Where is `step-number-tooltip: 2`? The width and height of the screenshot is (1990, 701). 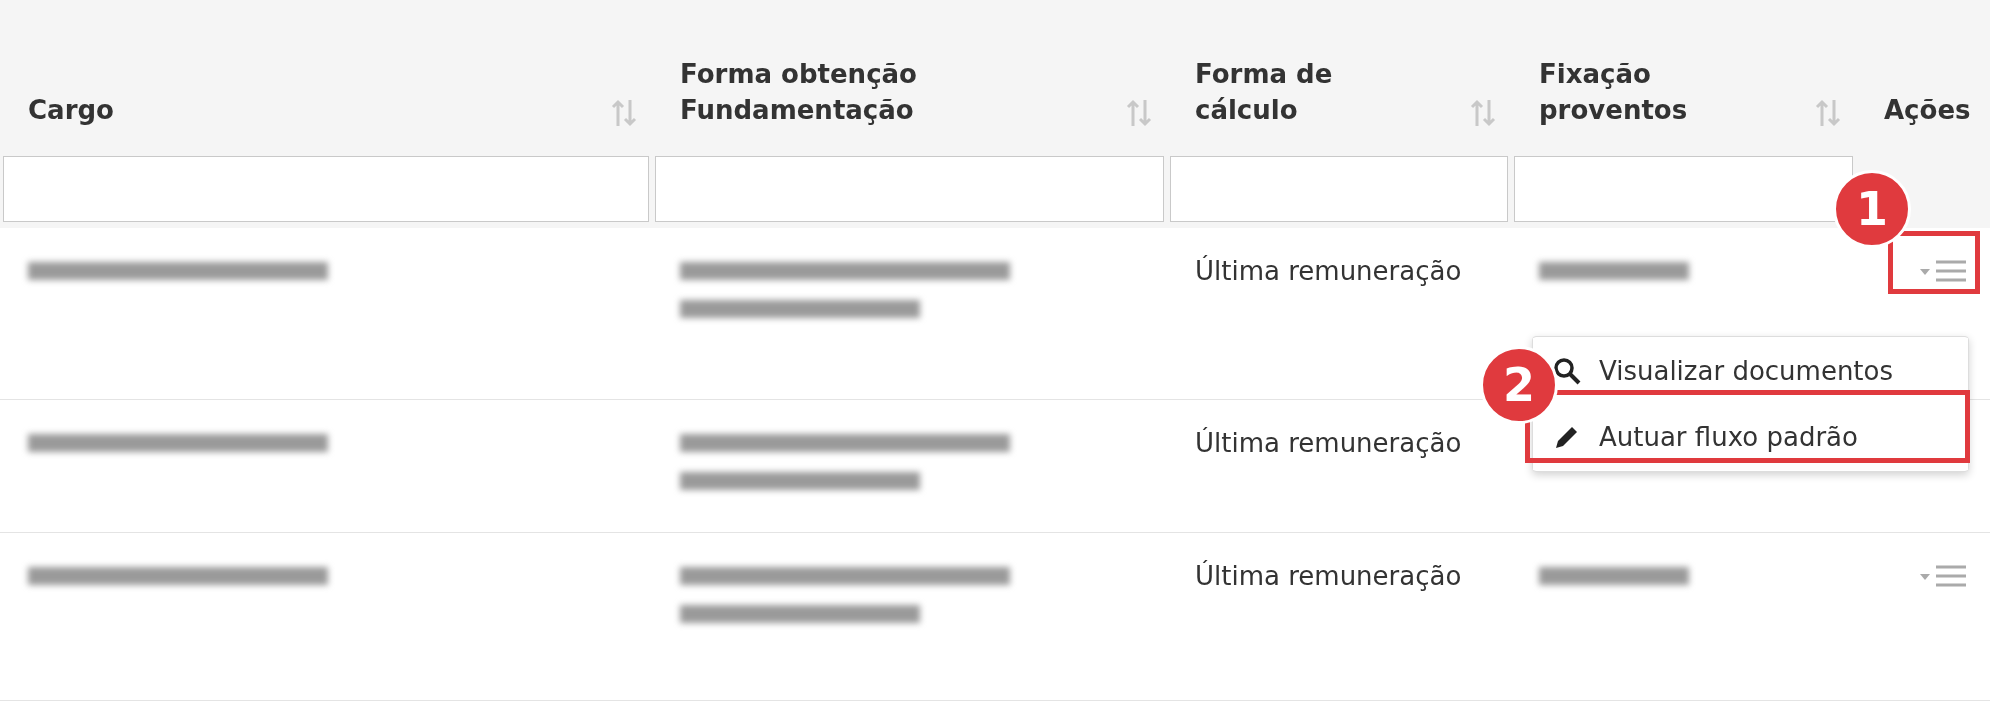 step-number-tooltip: 2 is located at coordinates (1519, 385).